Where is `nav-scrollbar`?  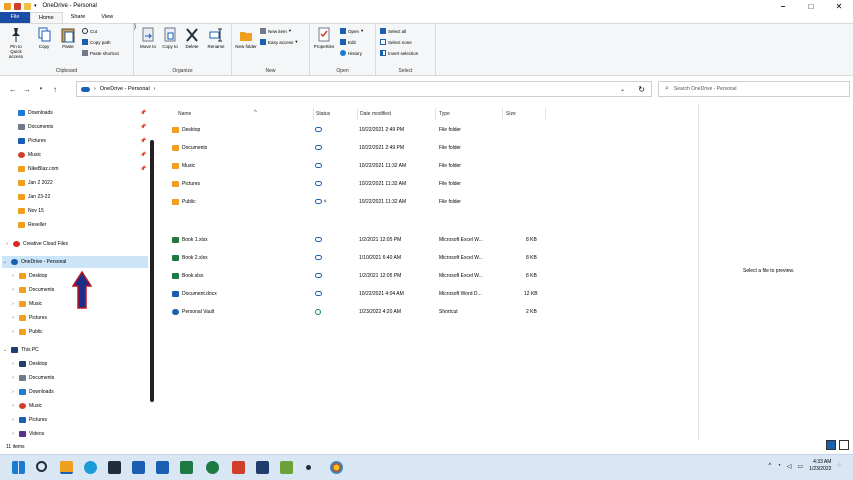 nav-scrollbar is located at coordinates (152, 271).